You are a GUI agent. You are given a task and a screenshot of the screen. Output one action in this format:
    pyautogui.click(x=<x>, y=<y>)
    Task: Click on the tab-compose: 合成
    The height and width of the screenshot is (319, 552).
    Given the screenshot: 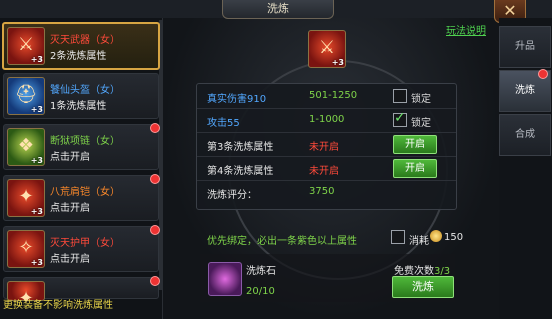 What is the action you would take?
    pyautogui.click(x=525, y=135)
    